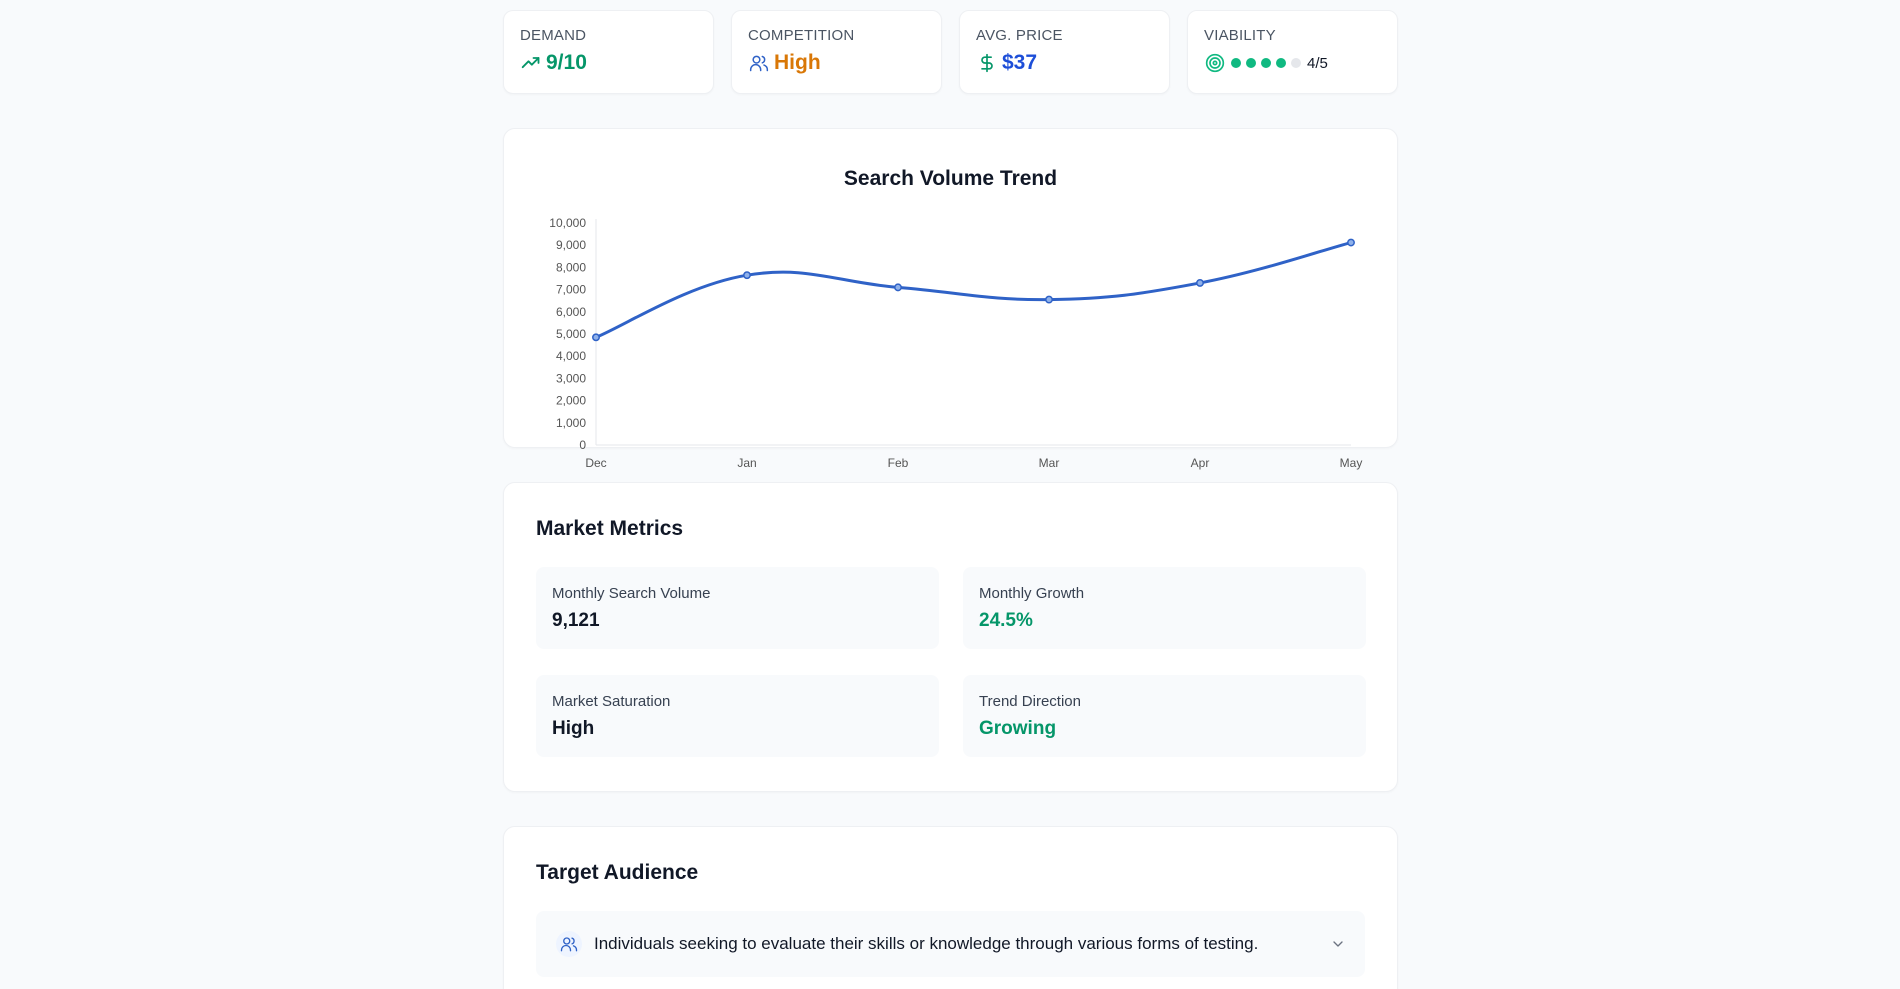  I want to click on metric-label: Monthly Search Volume, so click(631, 593).